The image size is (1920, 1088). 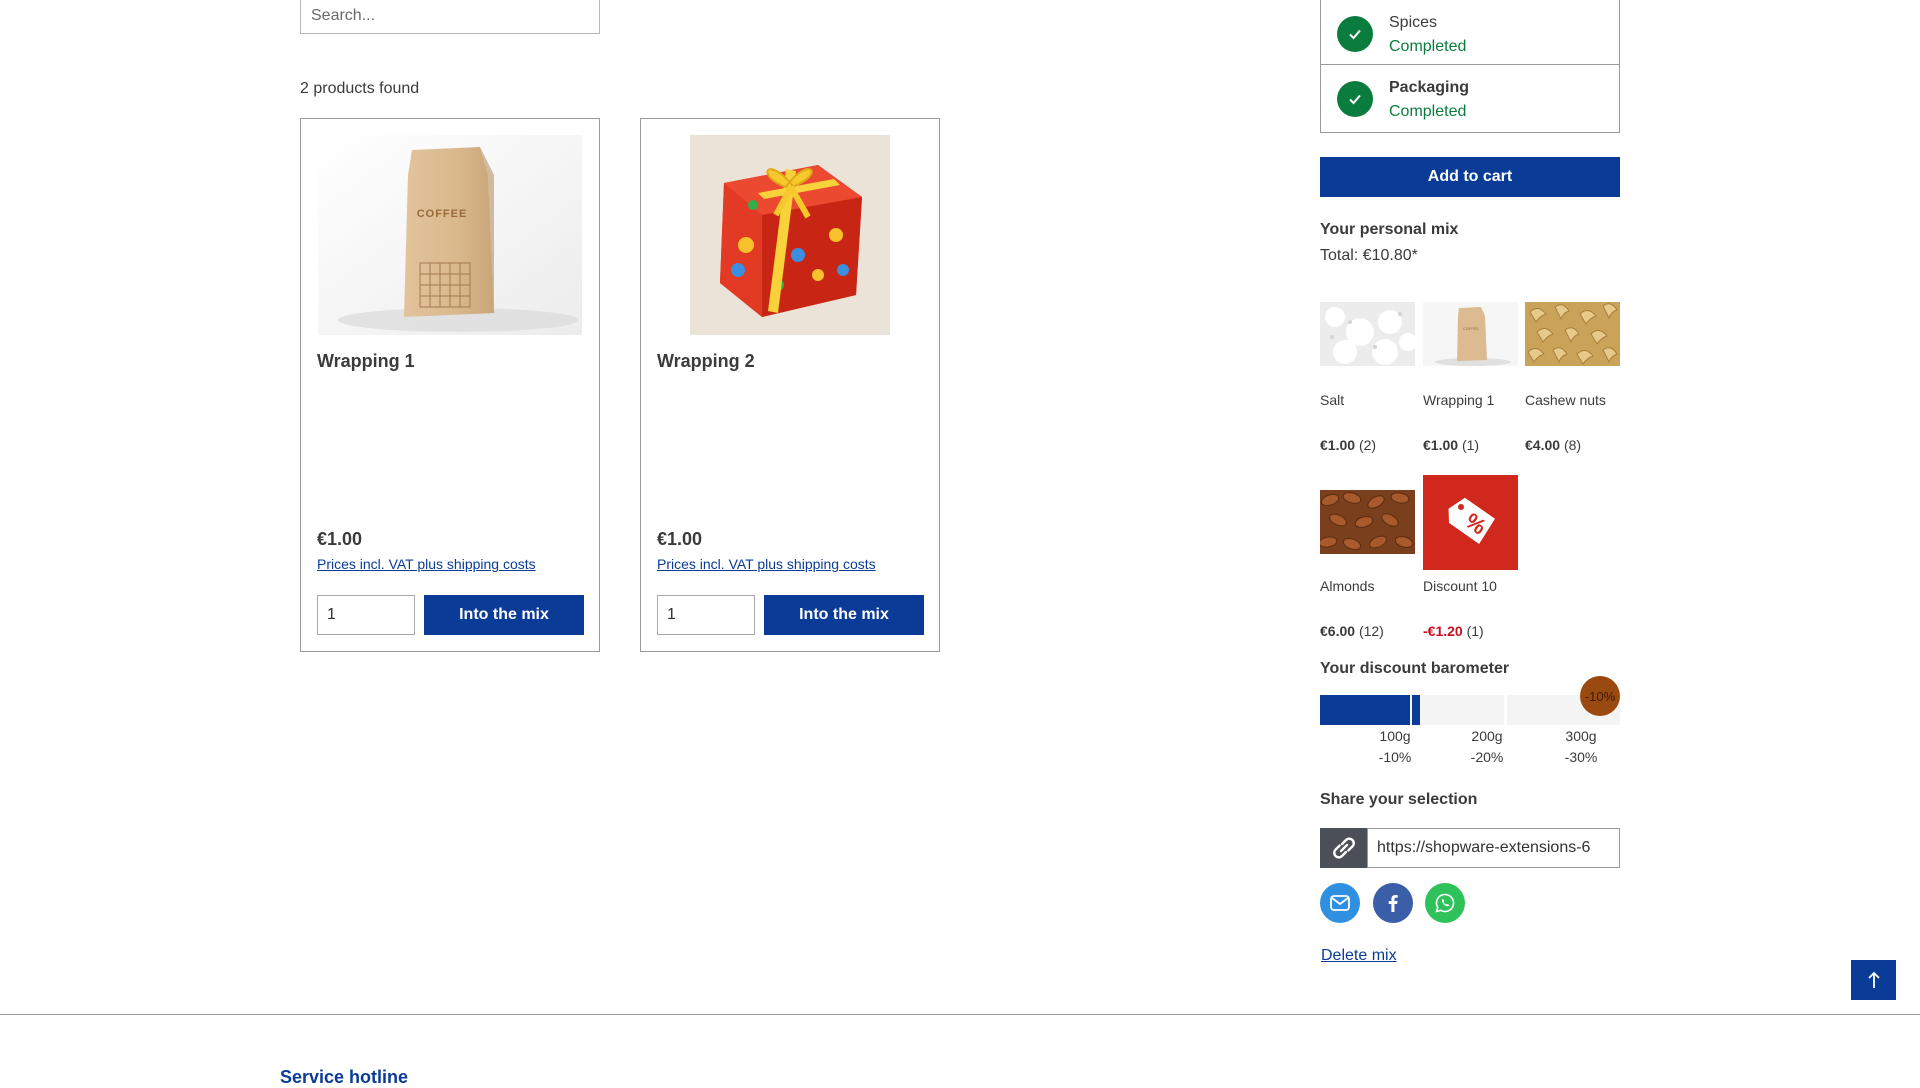 What do you see at coordinates (960, 1014) in the screenshot?
I see `footer-divider` at bounding box center [960, 1014].